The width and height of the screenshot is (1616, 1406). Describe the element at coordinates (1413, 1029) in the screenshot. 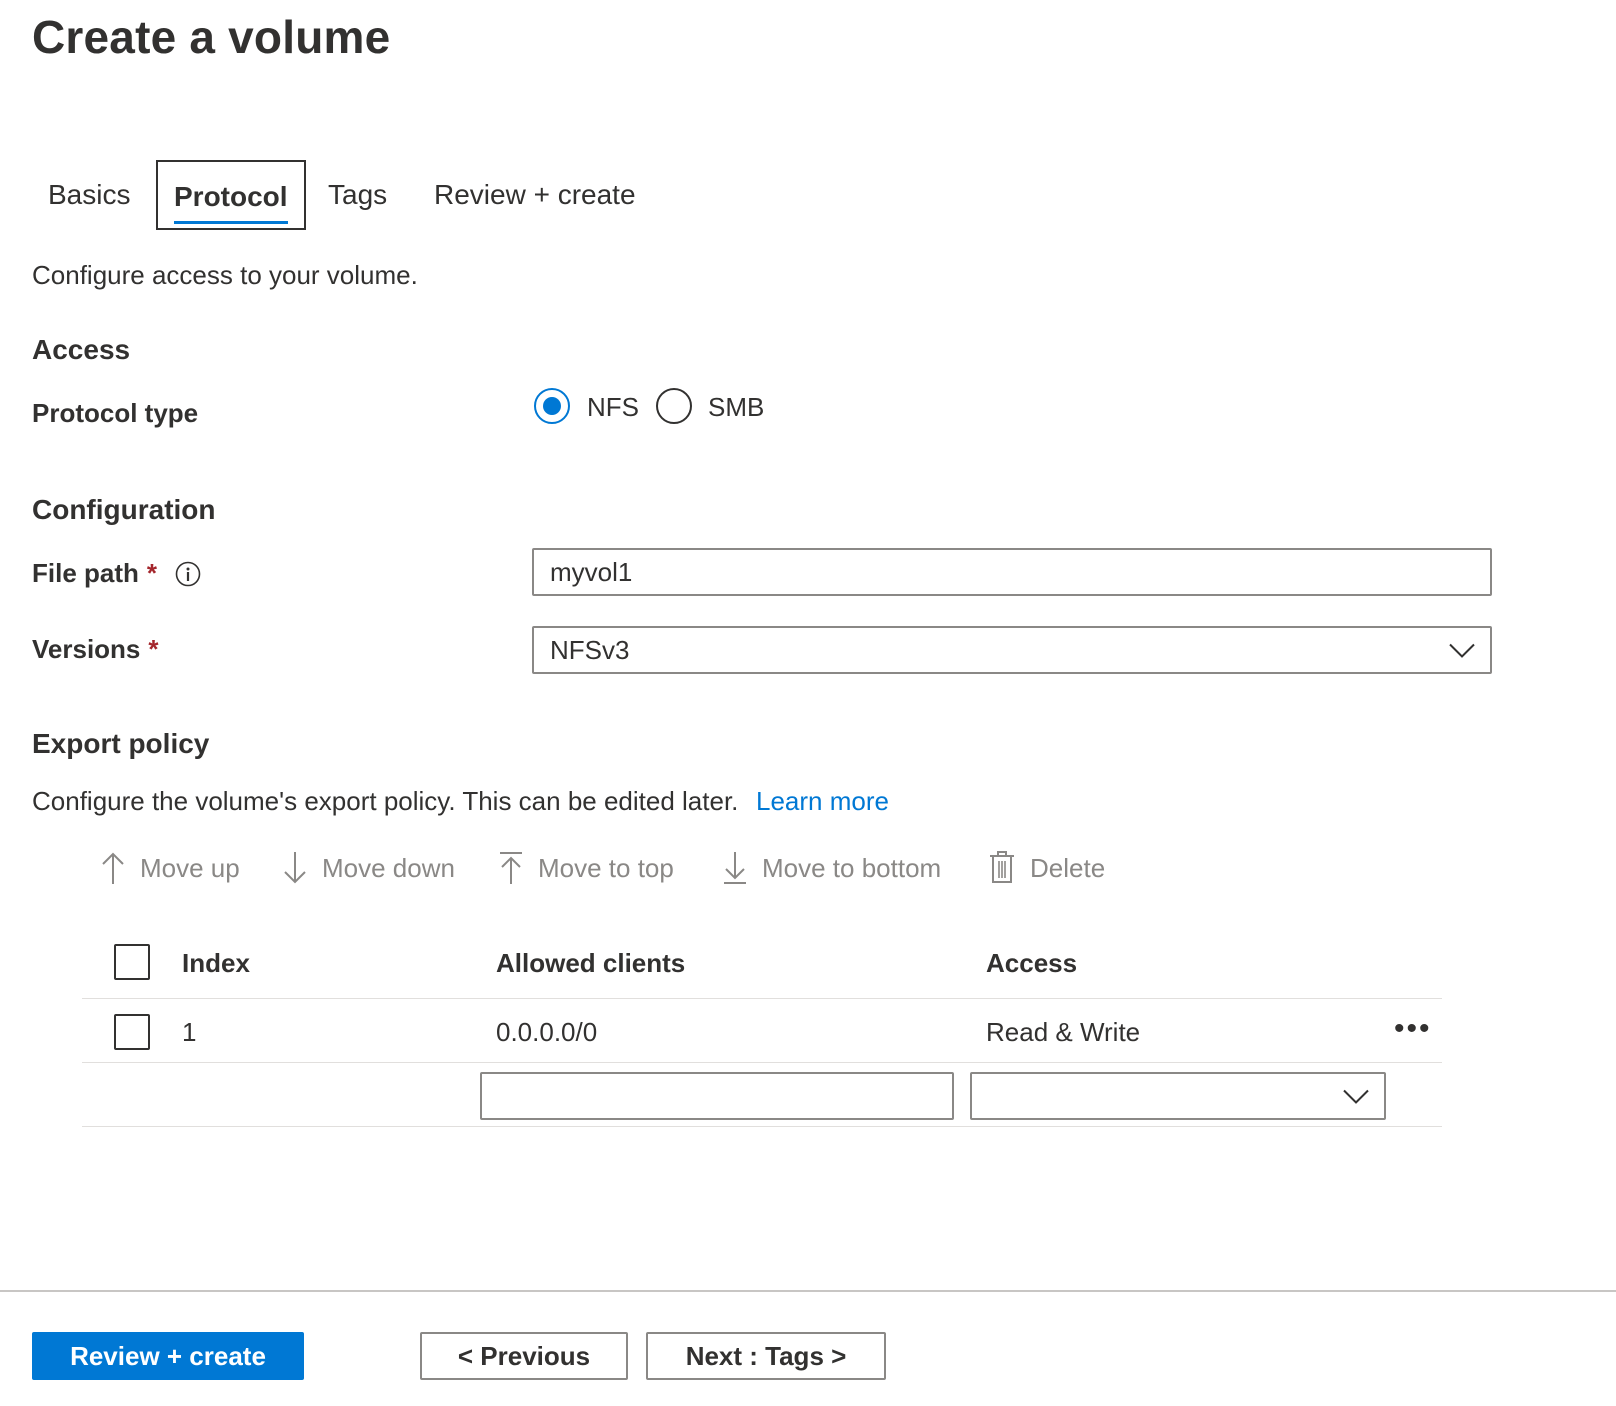

I see `row-more-actions-icon: •••` at that location.